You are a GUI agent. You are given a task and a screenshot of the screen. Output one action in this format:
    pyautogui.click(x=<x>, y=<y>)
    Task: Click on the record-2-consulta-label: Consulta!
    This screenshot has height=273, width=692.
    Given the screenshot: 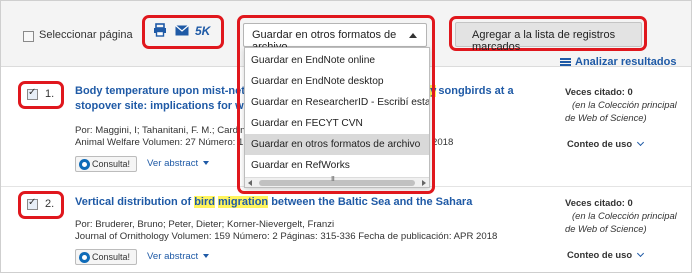 What is the action you would take?
    pyautogui.click(x=111, y=257)
    